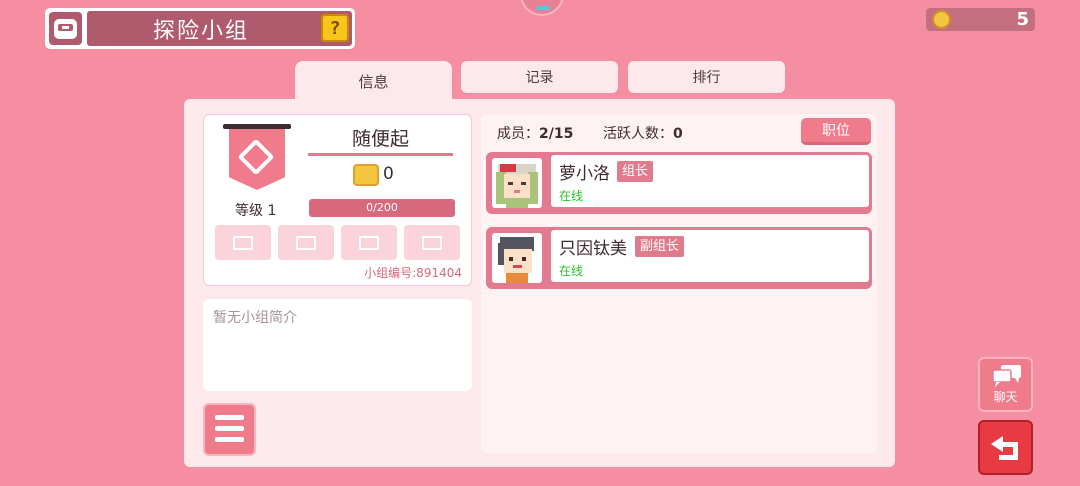  I want to click on top-ornament, so click(542, 8).